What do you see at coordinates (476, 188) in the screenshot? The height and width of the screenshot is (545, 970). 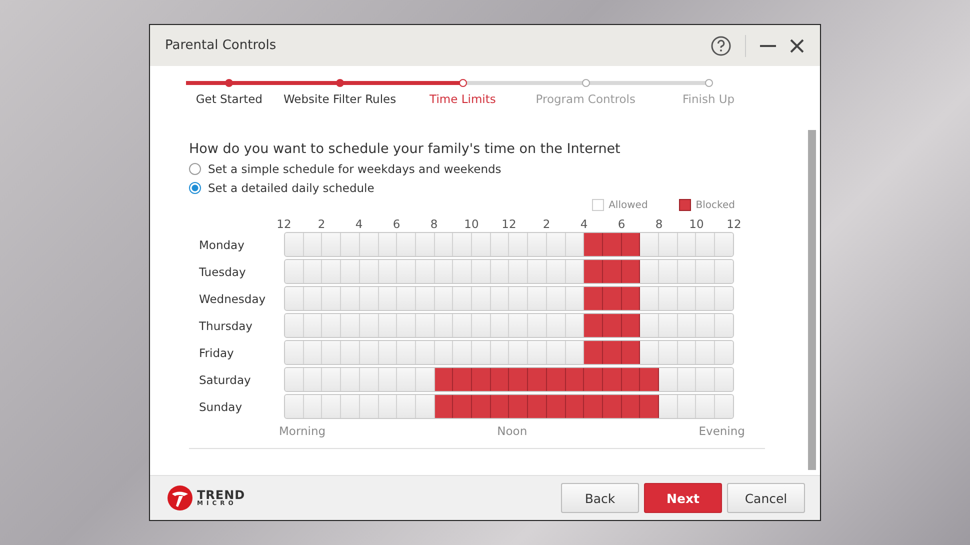 I see `radio-option: Set a detailed daily schedule` at bounding box center [476, 188].